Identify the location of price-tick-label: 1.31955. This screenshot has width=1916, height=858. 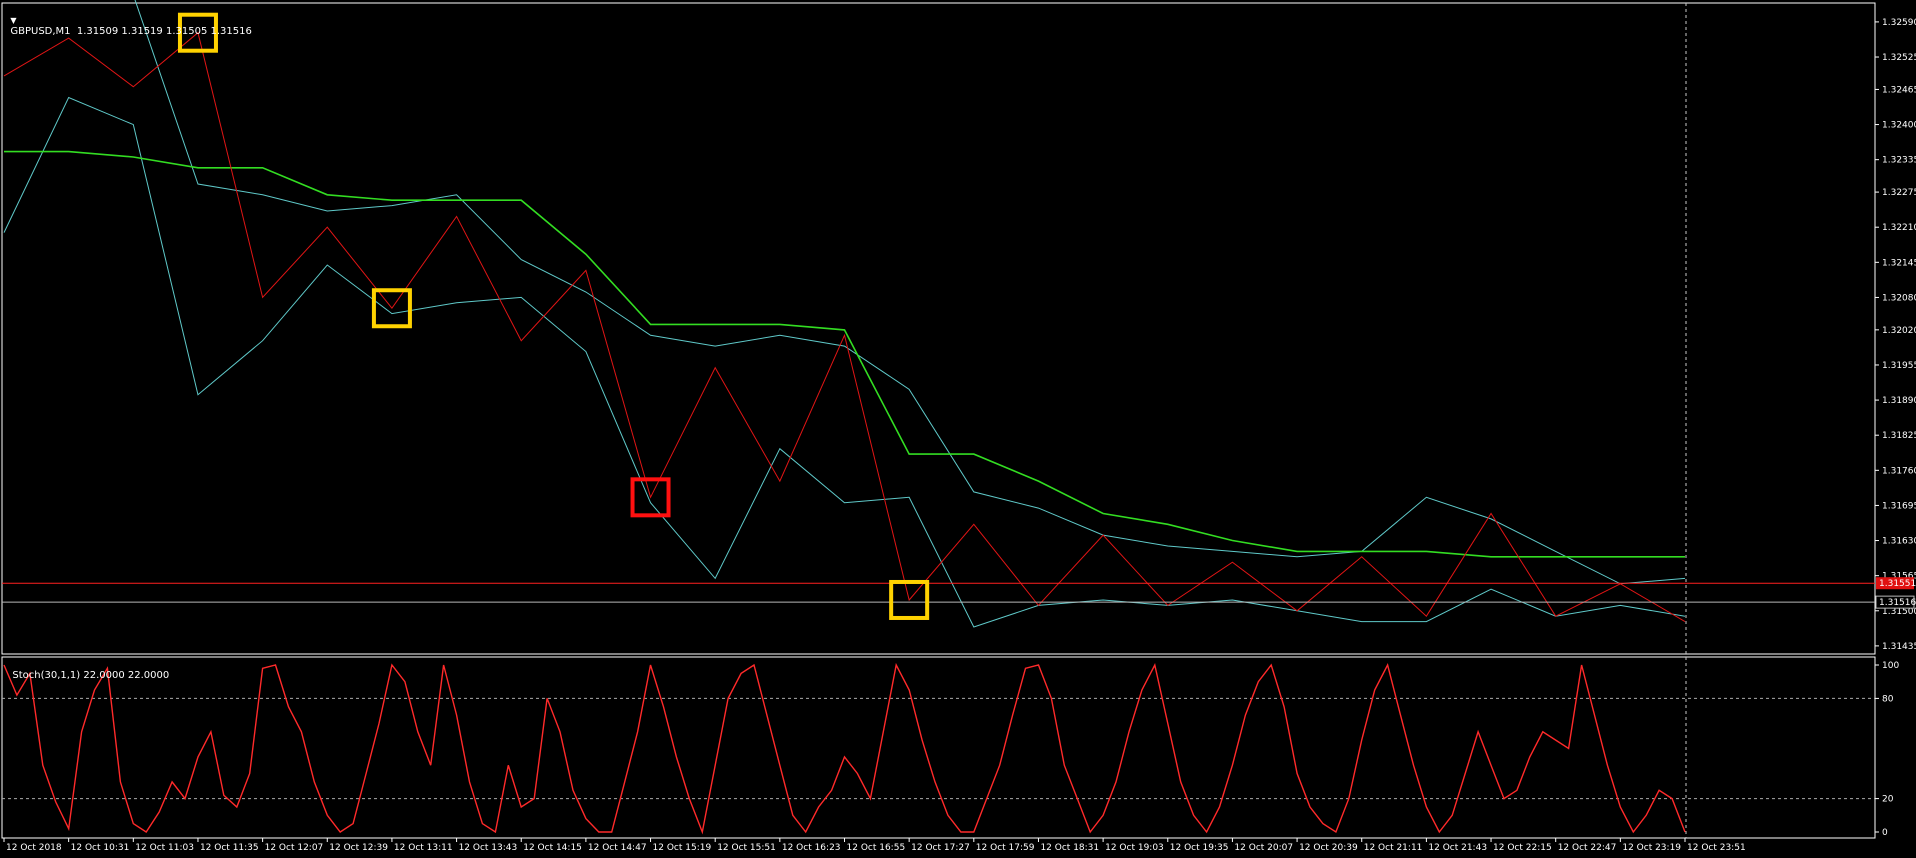
(1899, 366).